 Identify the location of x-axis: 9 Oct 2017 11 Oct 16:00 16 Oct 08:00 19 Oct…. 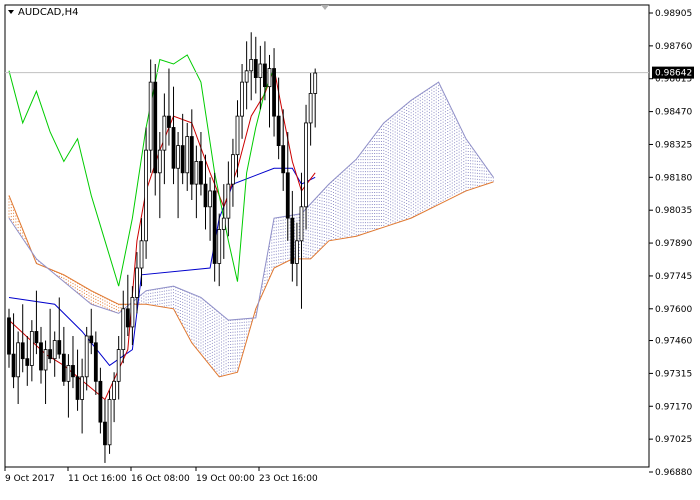
(161, 475).